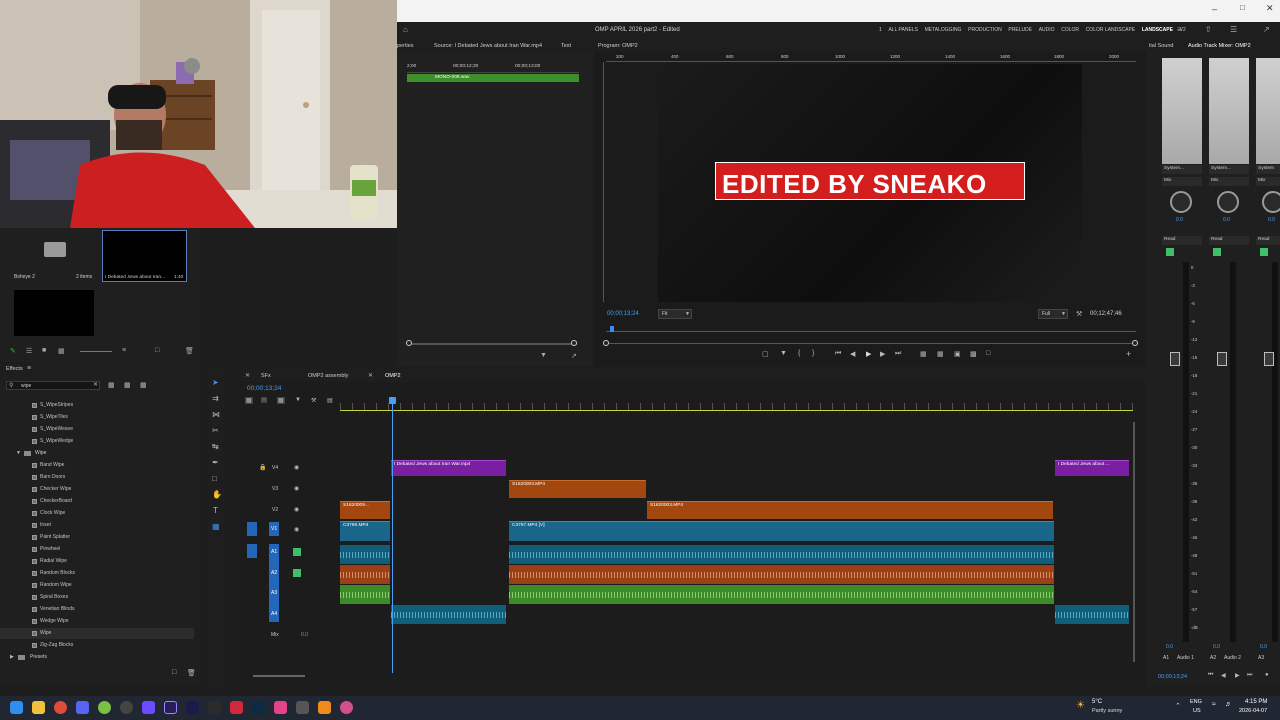 The width and height of the screenshot is (1280, 720). I want to click on list-view-icon: ☰, so click(29, 351).